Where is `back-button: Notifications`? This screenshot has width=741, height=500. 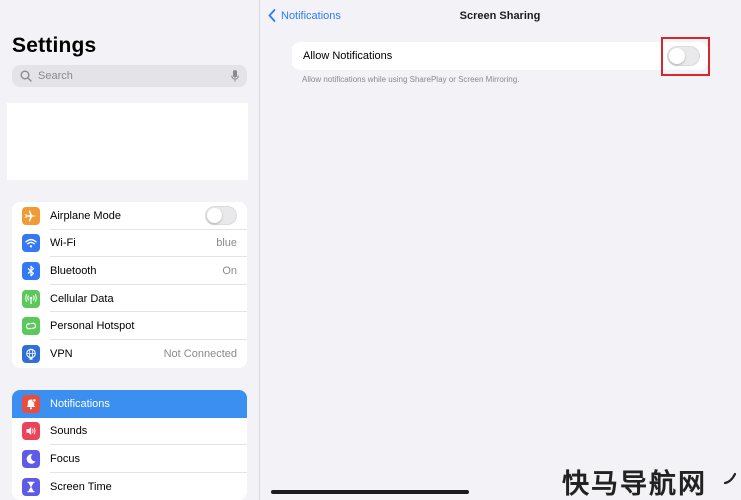
back-button: Notifications is located at coordinates (304, 15).